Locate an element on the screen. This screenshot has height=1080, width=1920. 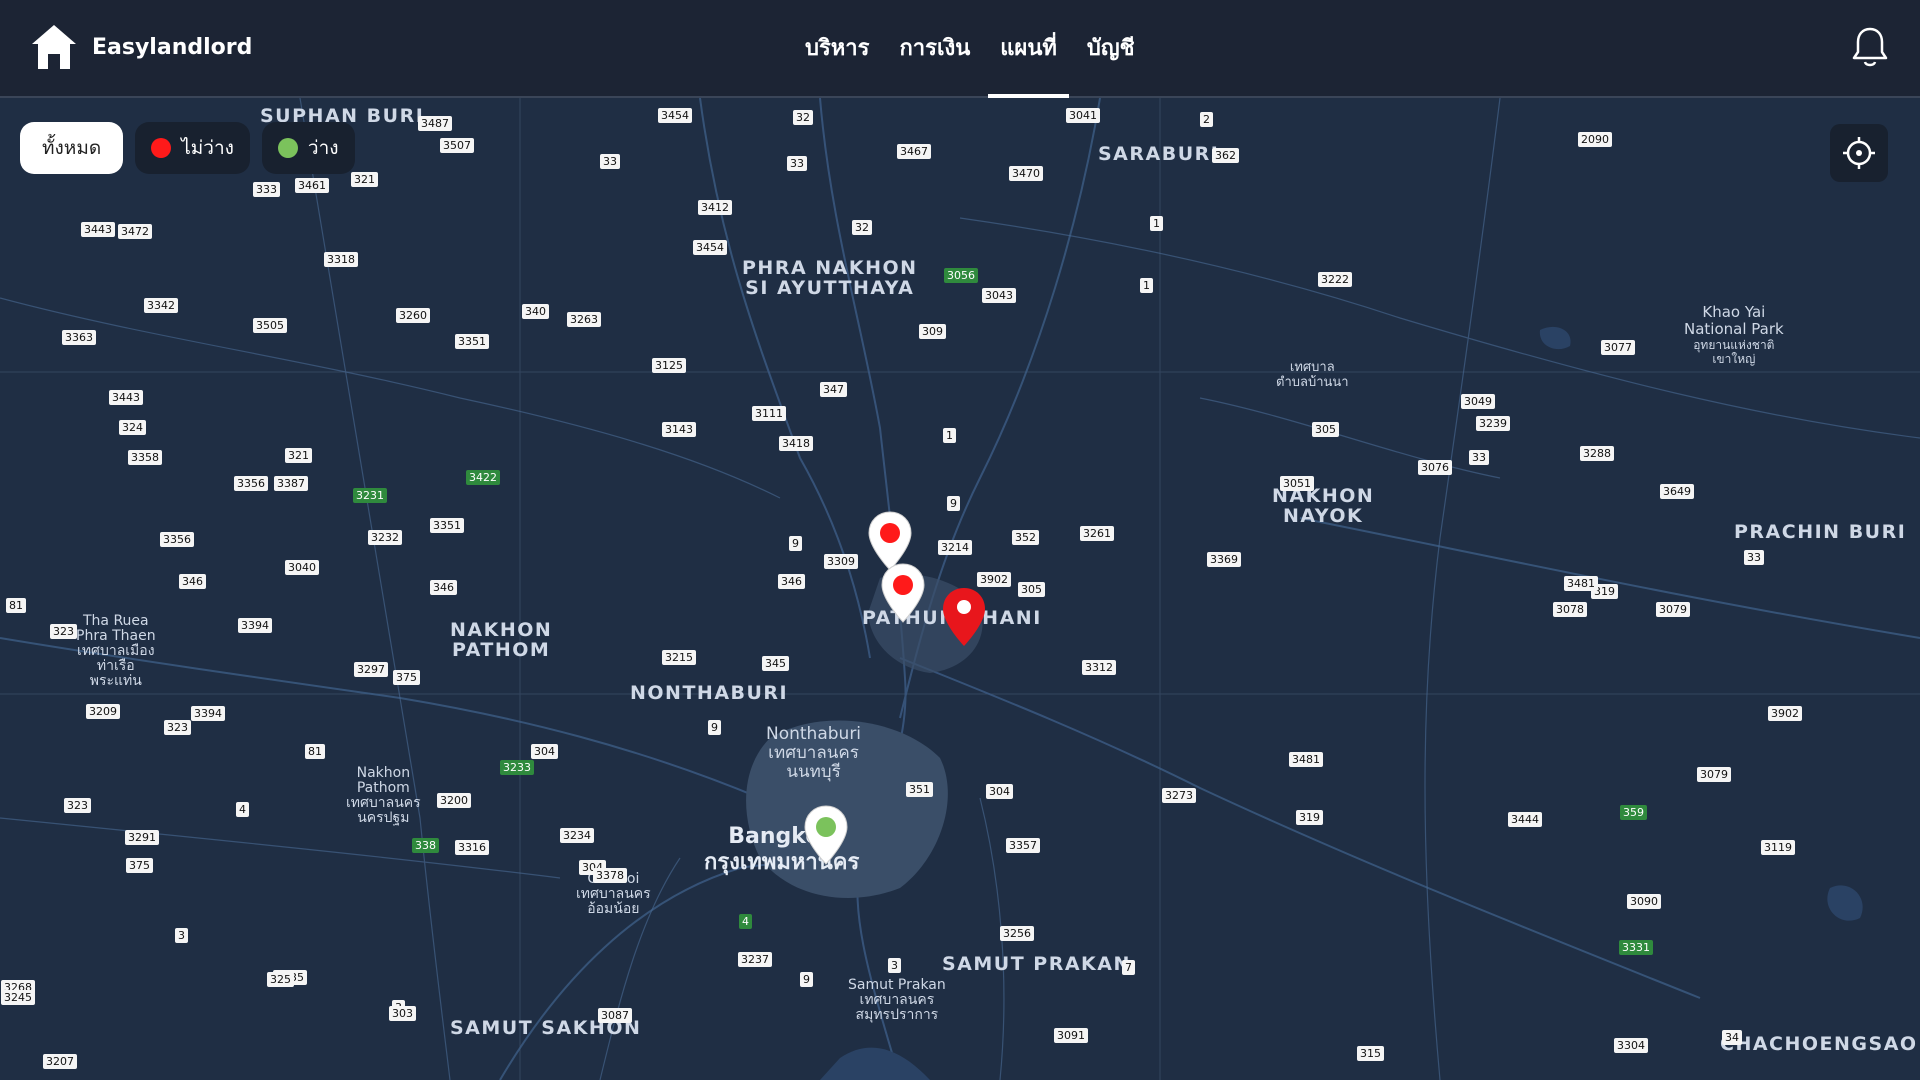
filter-all-button: ทั้งหมด is located at coordinates (72, 148).